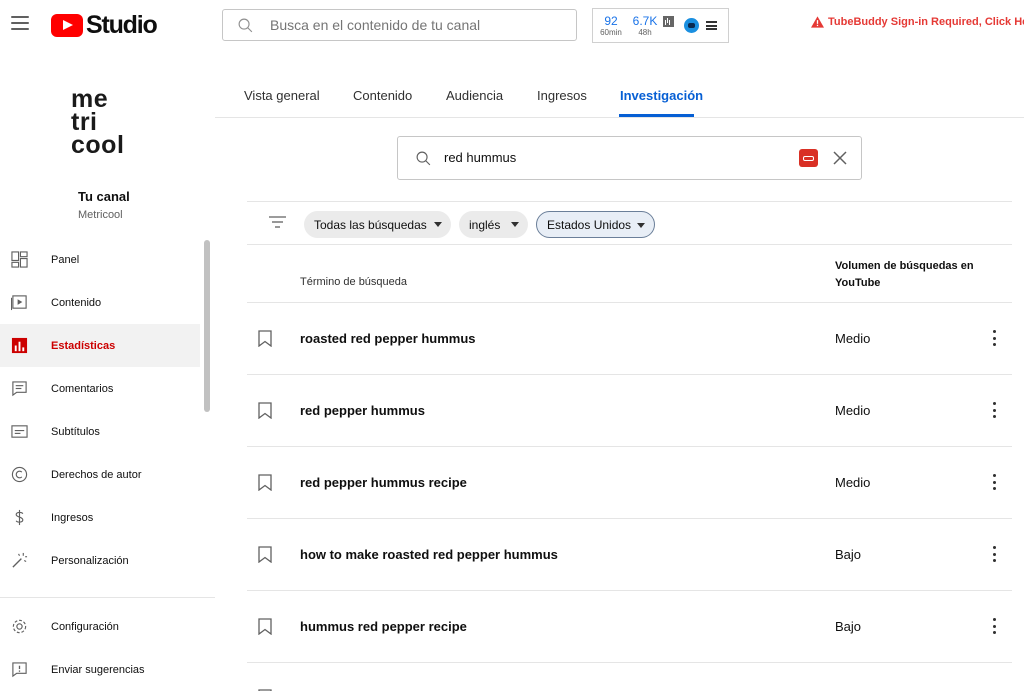 The height and width of the screenshot is (691, 1024). I want to click on sidebar-item-label: Subtítulos, so click(75, 431).